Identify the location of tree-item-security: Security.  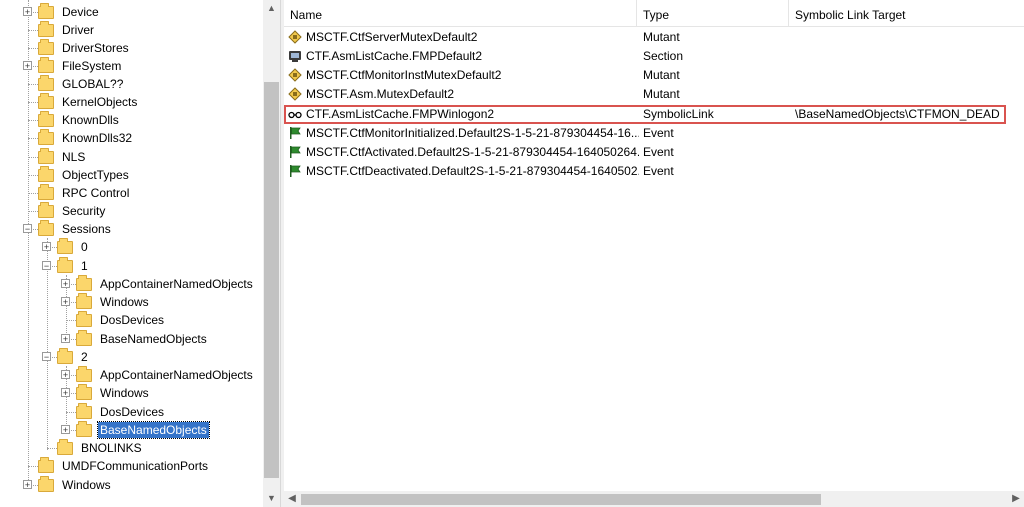
(53, 210).